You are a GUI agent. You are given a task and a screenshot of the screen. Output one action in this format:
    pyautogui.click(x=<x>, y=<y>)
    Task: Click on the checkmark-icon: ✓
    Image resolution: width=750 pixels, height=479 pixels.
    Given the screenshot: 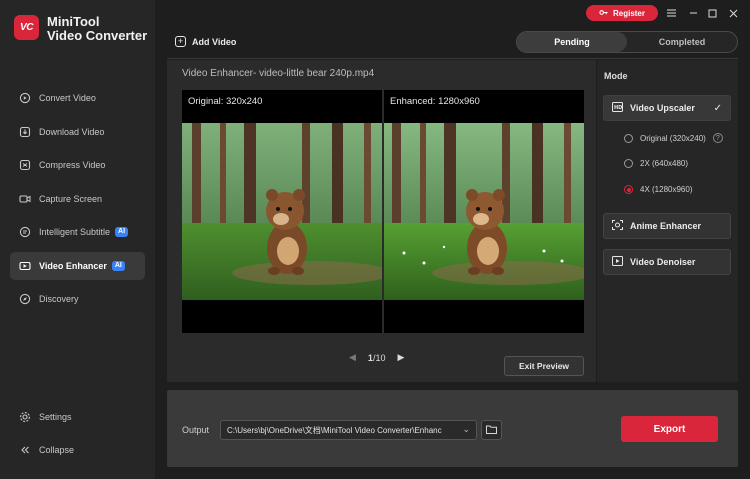 What is the action you would take?
    pyautogui.click(x=717, y=108)
    